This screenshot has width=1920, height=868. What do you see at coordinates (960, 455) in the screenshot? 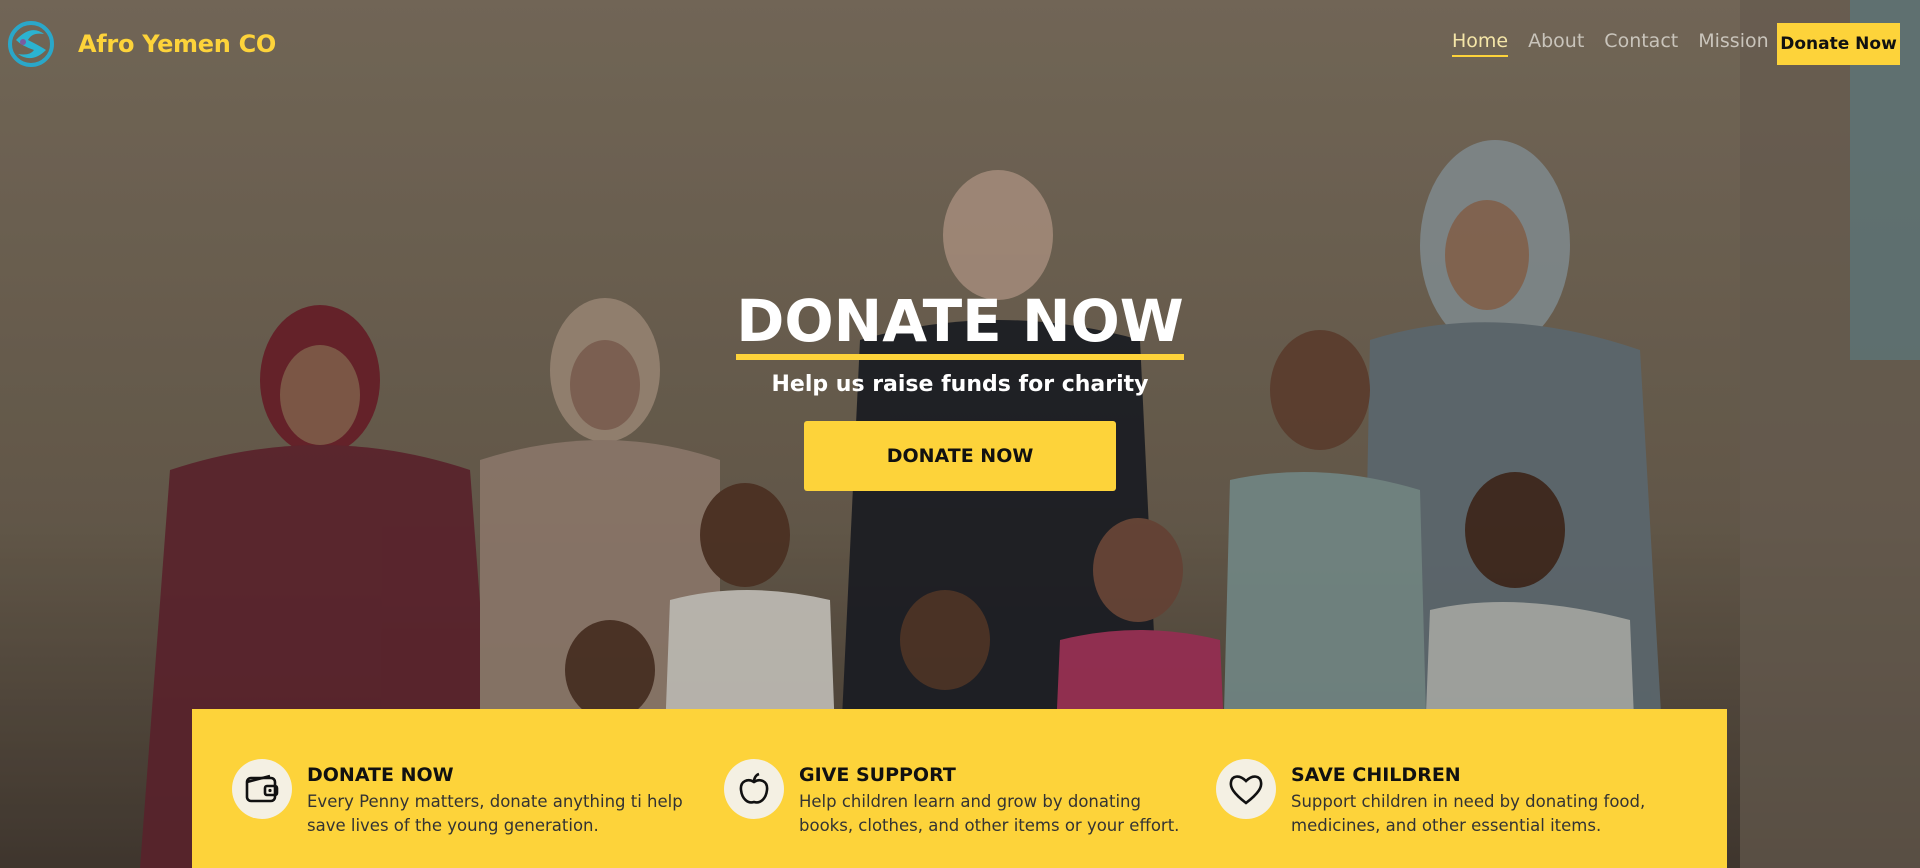
I see `hero-donate-button: DONATE NOW` at bounding box center [960, 455].